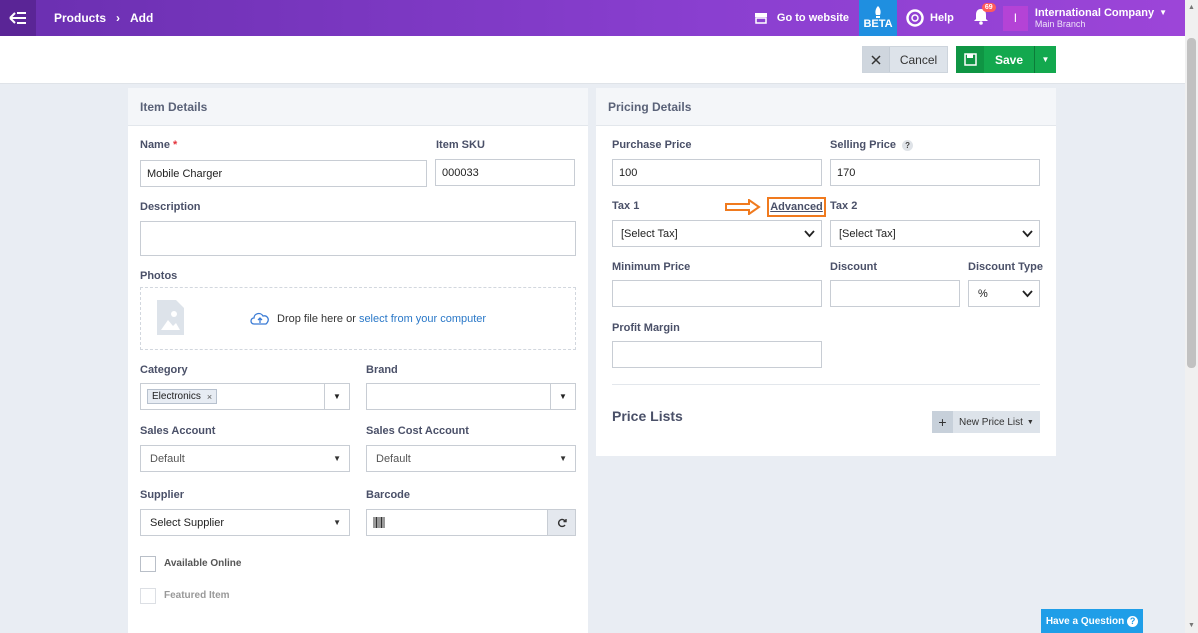 The width and height of the screenshot is (1198, 633). What do you see at coordinates (164, 370) in the screenshot?
I see `category-label: Category` at bounding box center [164, 370].